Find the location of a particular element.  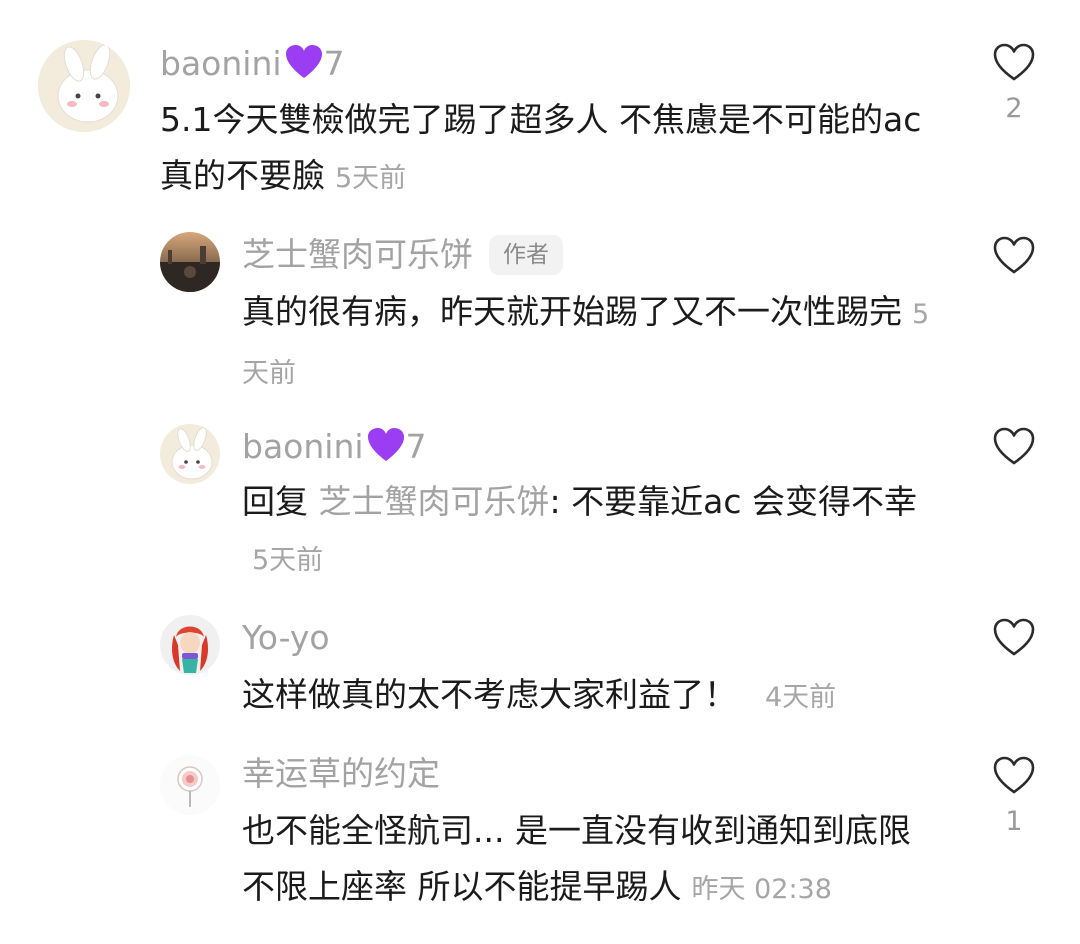

reply-username: 幸运草的约定 is located at coordinates (341, 774).